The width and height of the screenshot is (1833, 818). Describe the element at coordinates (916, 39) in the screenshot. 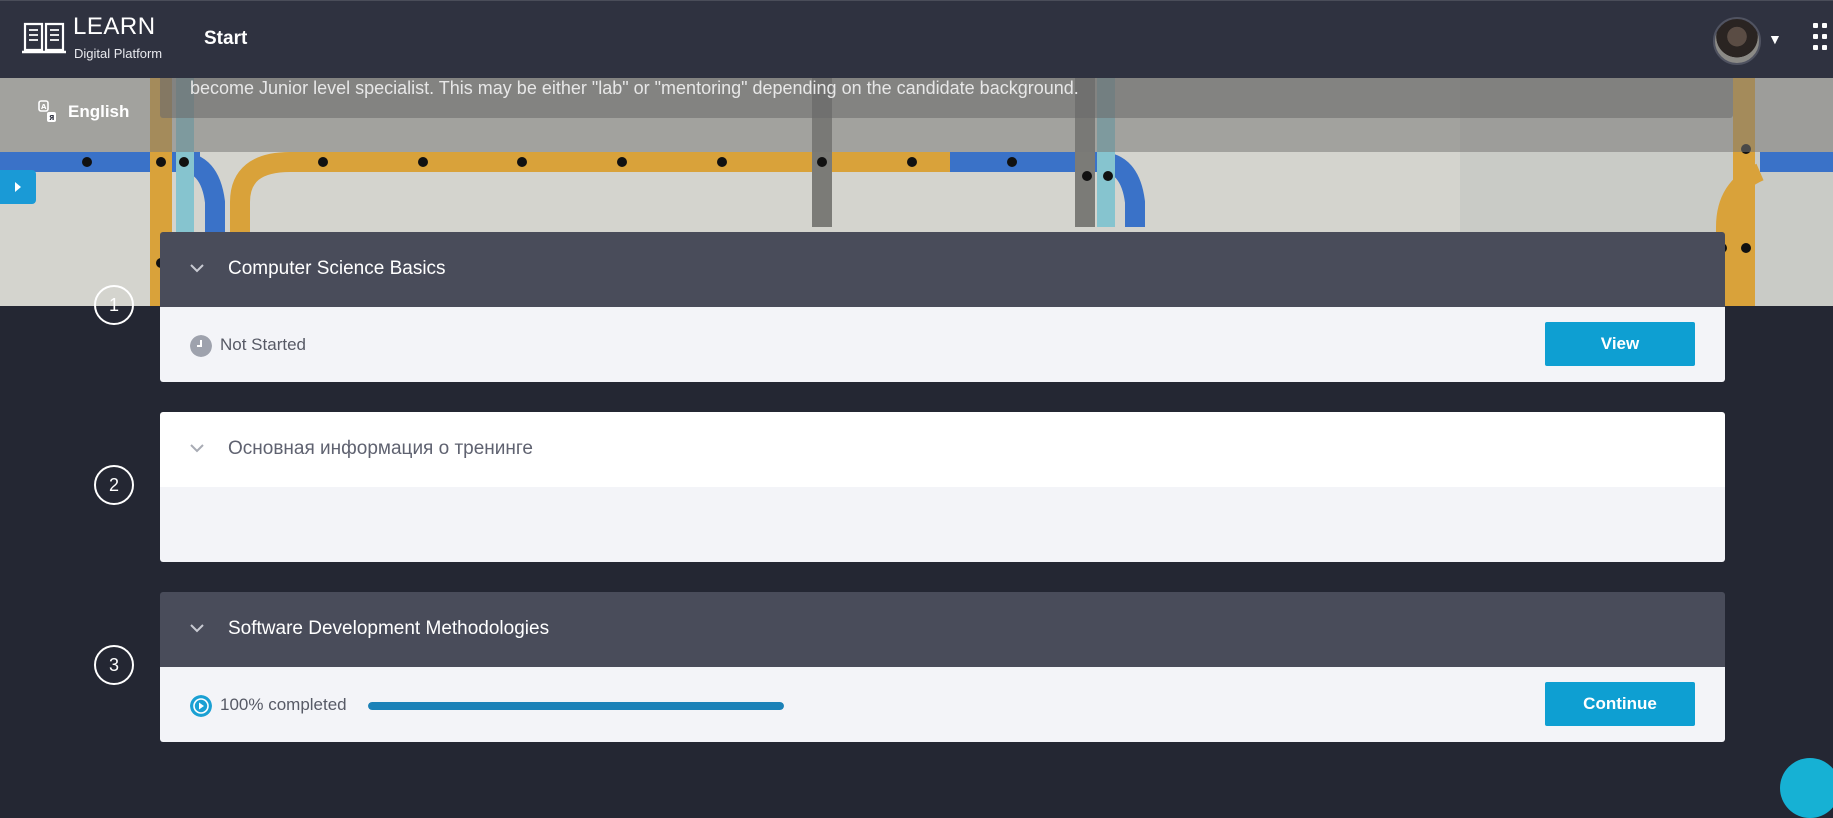

I see `top-navbar: LEARN Digital Platform Start ▼` at that location.